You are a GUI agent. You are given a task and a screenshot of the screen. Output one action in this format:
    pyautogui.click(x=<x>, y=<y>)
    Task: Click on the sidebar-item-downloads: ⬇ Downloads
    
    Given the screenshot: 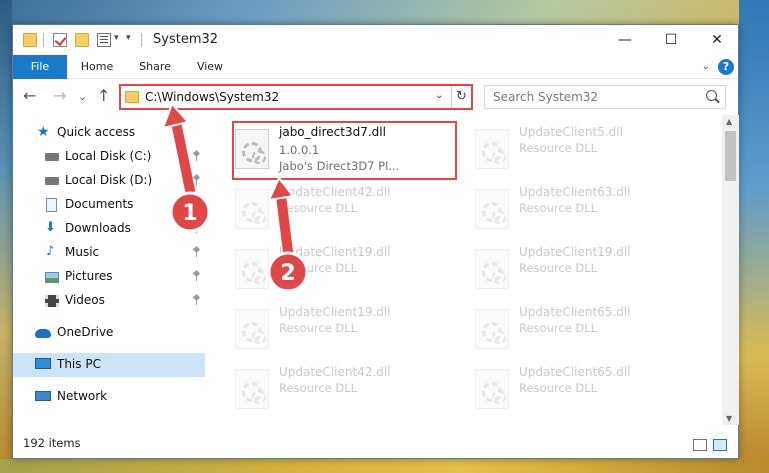 What is the action you would take?
    pyautogui.click(x=109, y=229)
    